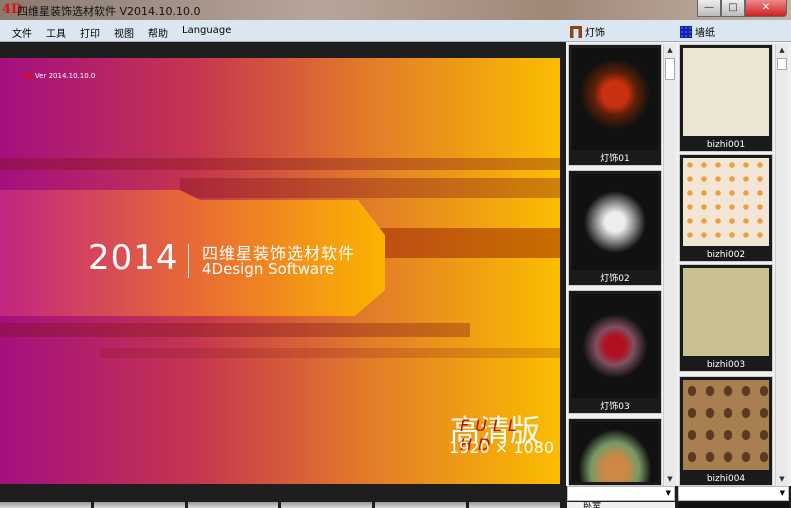 The width and height of the screenshot is (791, 508). I want to click on bottom-preview, so click(733, 505).